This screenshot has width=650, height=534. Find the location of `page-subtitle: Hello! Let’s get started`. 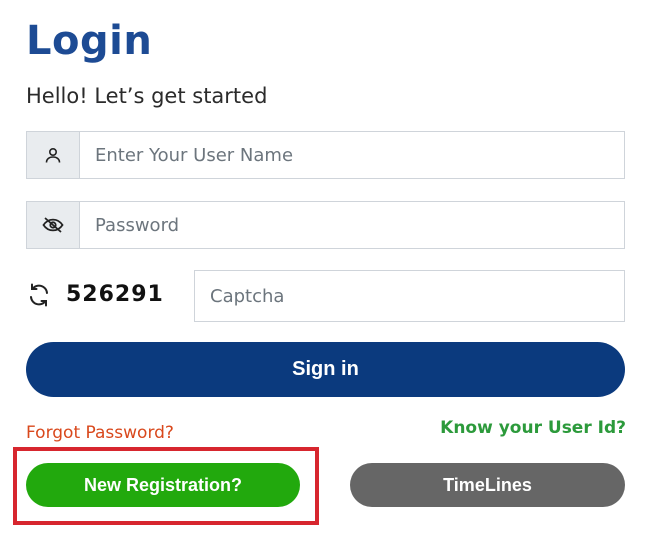

page-subtitle: Hello! Let’s get started is located at coordinates (147, 96).